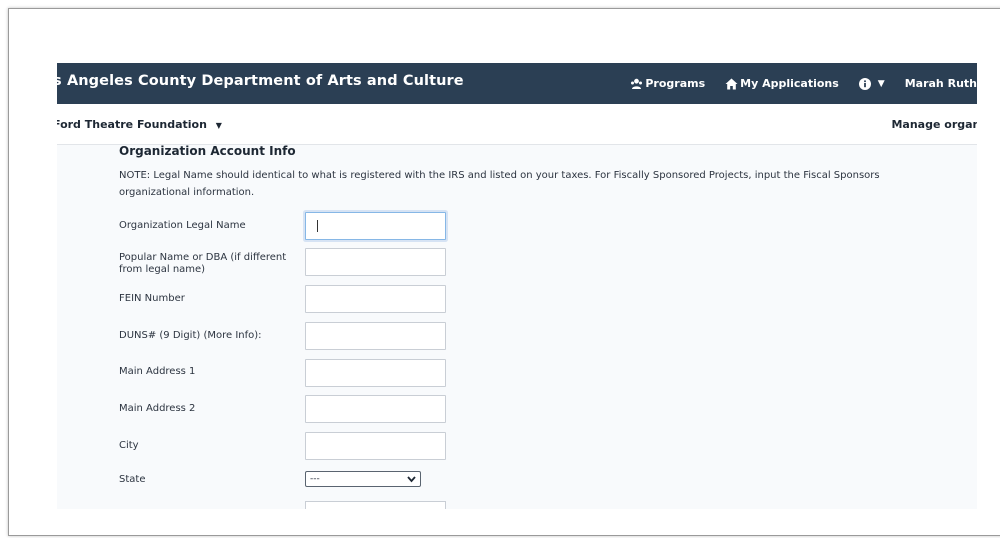 This screenshot has height=538, width=1000. Describe the element at coordinates (157, 408) in the screenshot. I see `address2-label: Main Address 2` at that location.